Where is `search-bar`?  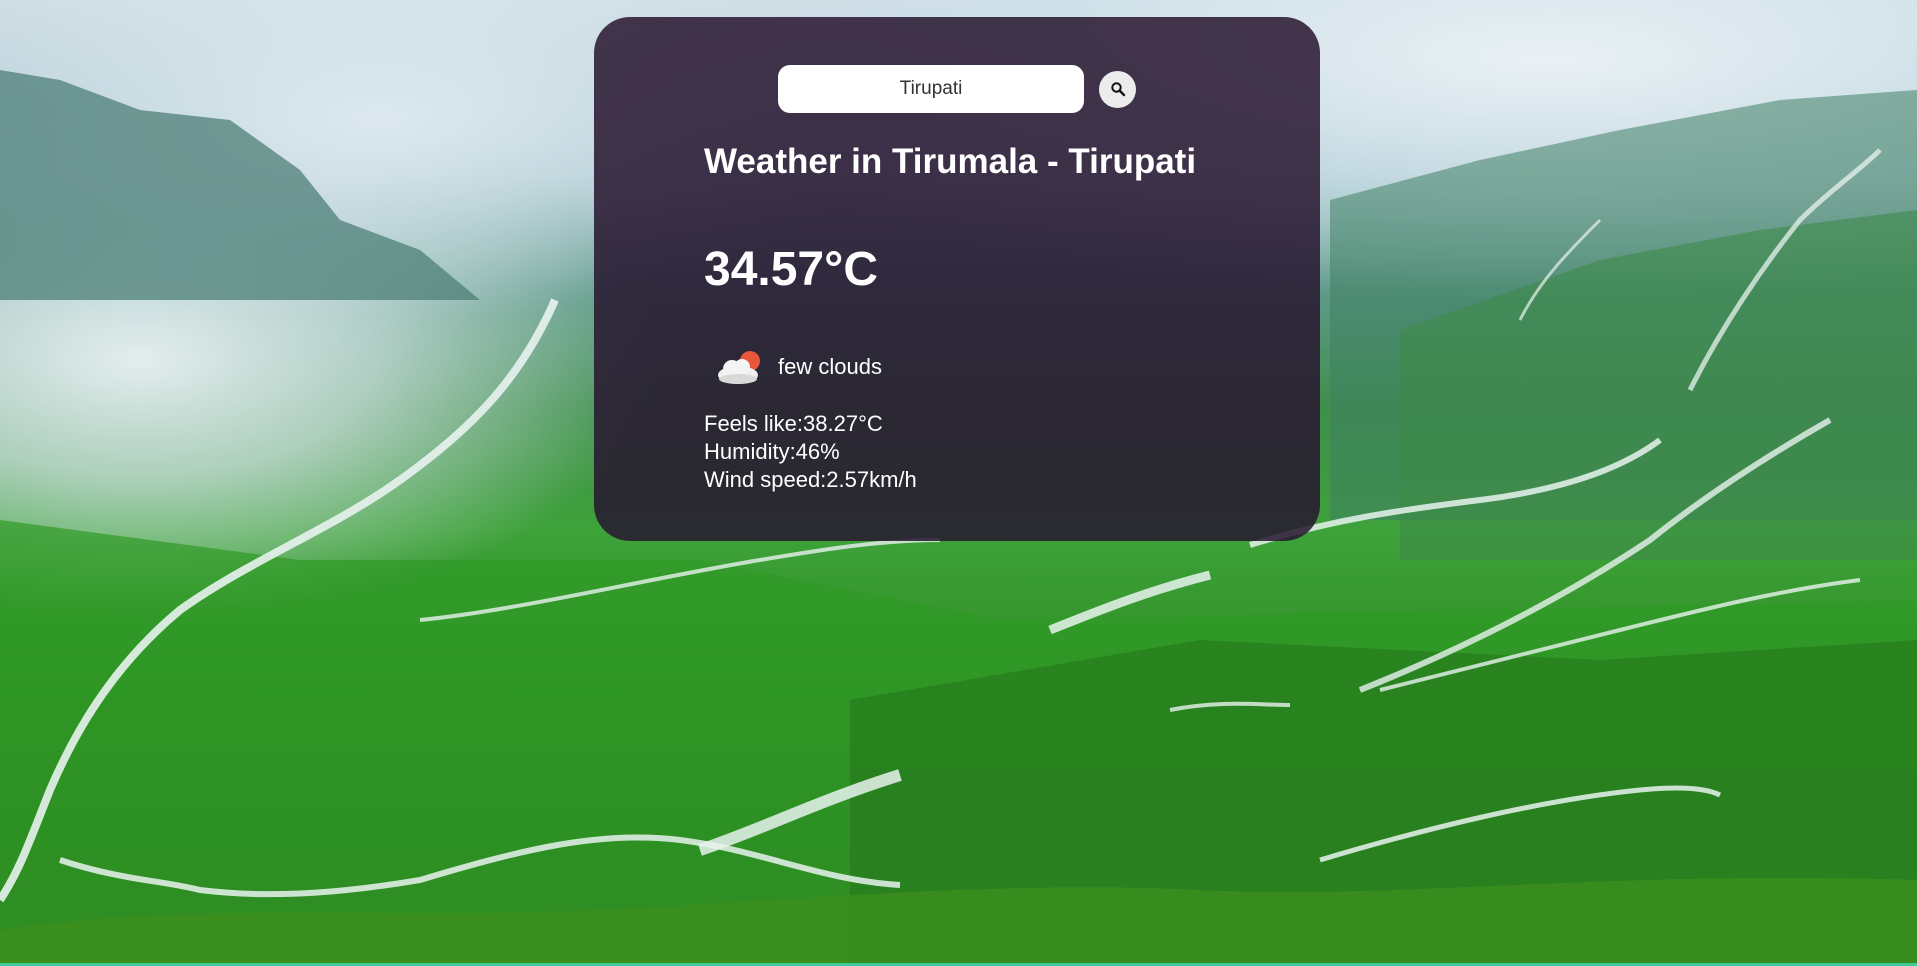 search-bar is located at coordinates (957, 89).